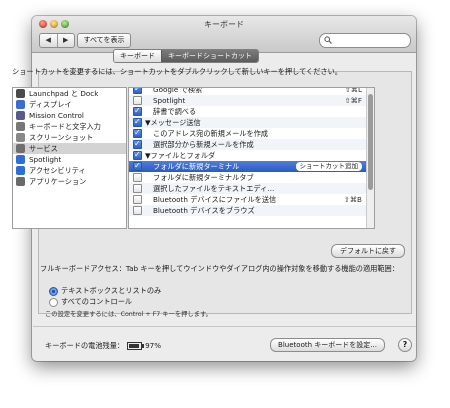  I want to click on radio-all-controls: すべてのコントロール, so click(90, 301).